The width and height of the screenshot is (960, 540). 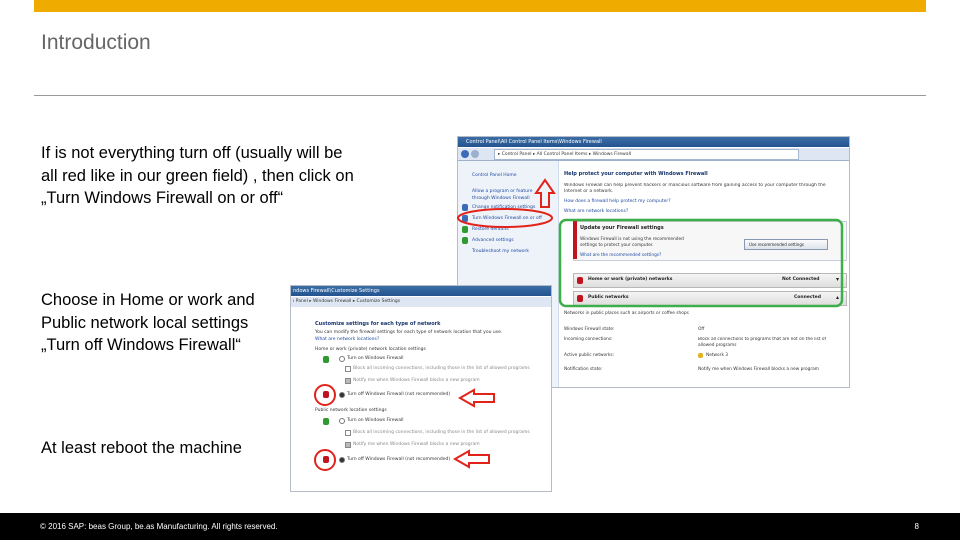 I want to click on page-number: 8, so click(x=916, y=526).